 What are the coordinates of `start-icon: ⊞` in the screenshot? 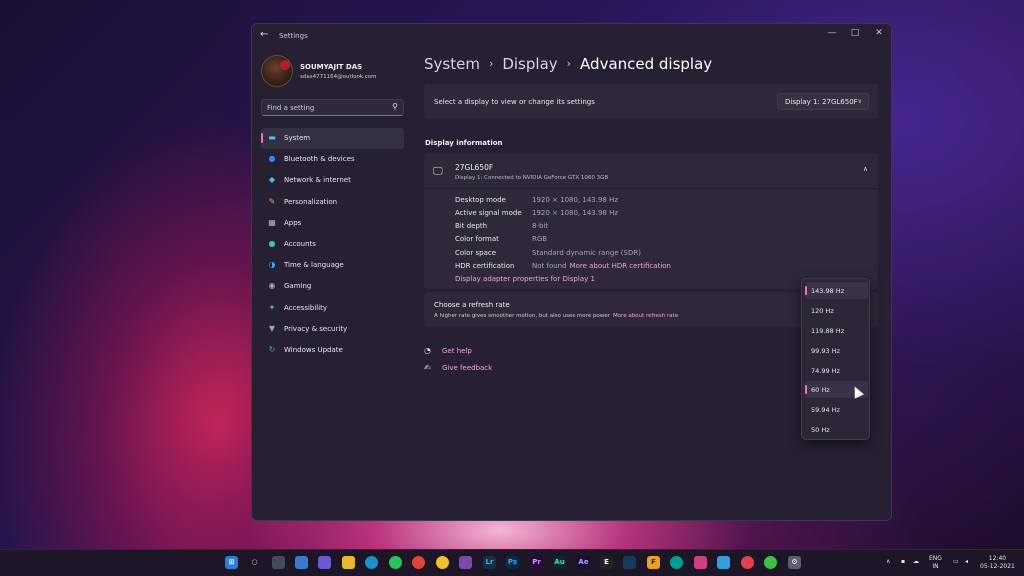 It's located at (231, 562).